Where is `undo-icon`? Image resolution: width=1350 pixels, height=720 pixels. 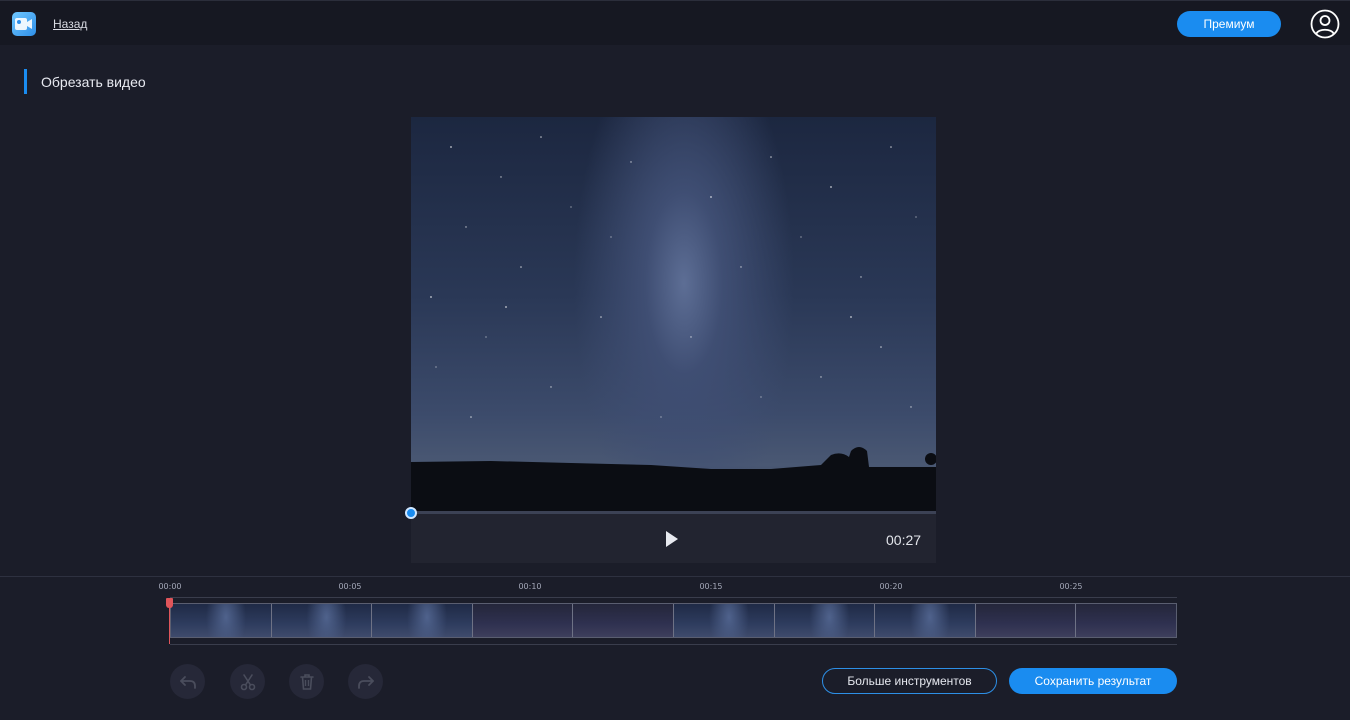 undo-icon is located at coordinates (187, 681).